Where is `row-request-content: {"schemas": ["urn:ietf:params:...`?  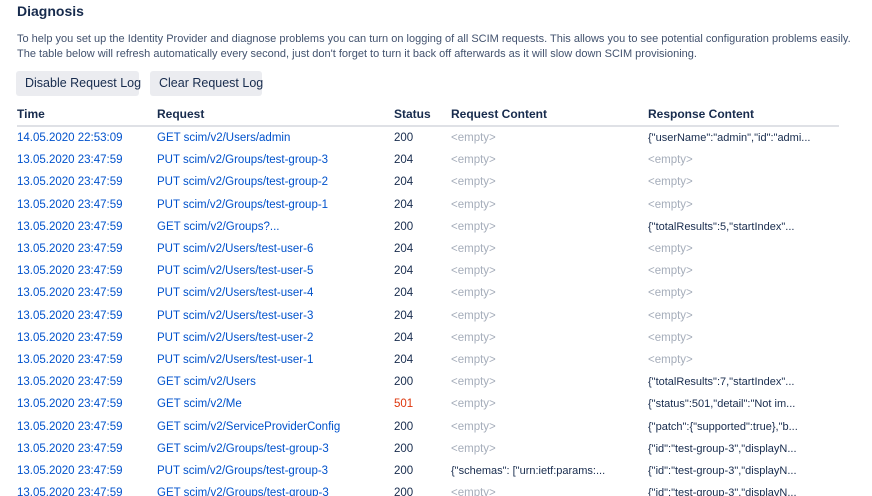
row-request-content: {"schemas": ["urn:ietf:params:... is located at coordinates (528, 470).